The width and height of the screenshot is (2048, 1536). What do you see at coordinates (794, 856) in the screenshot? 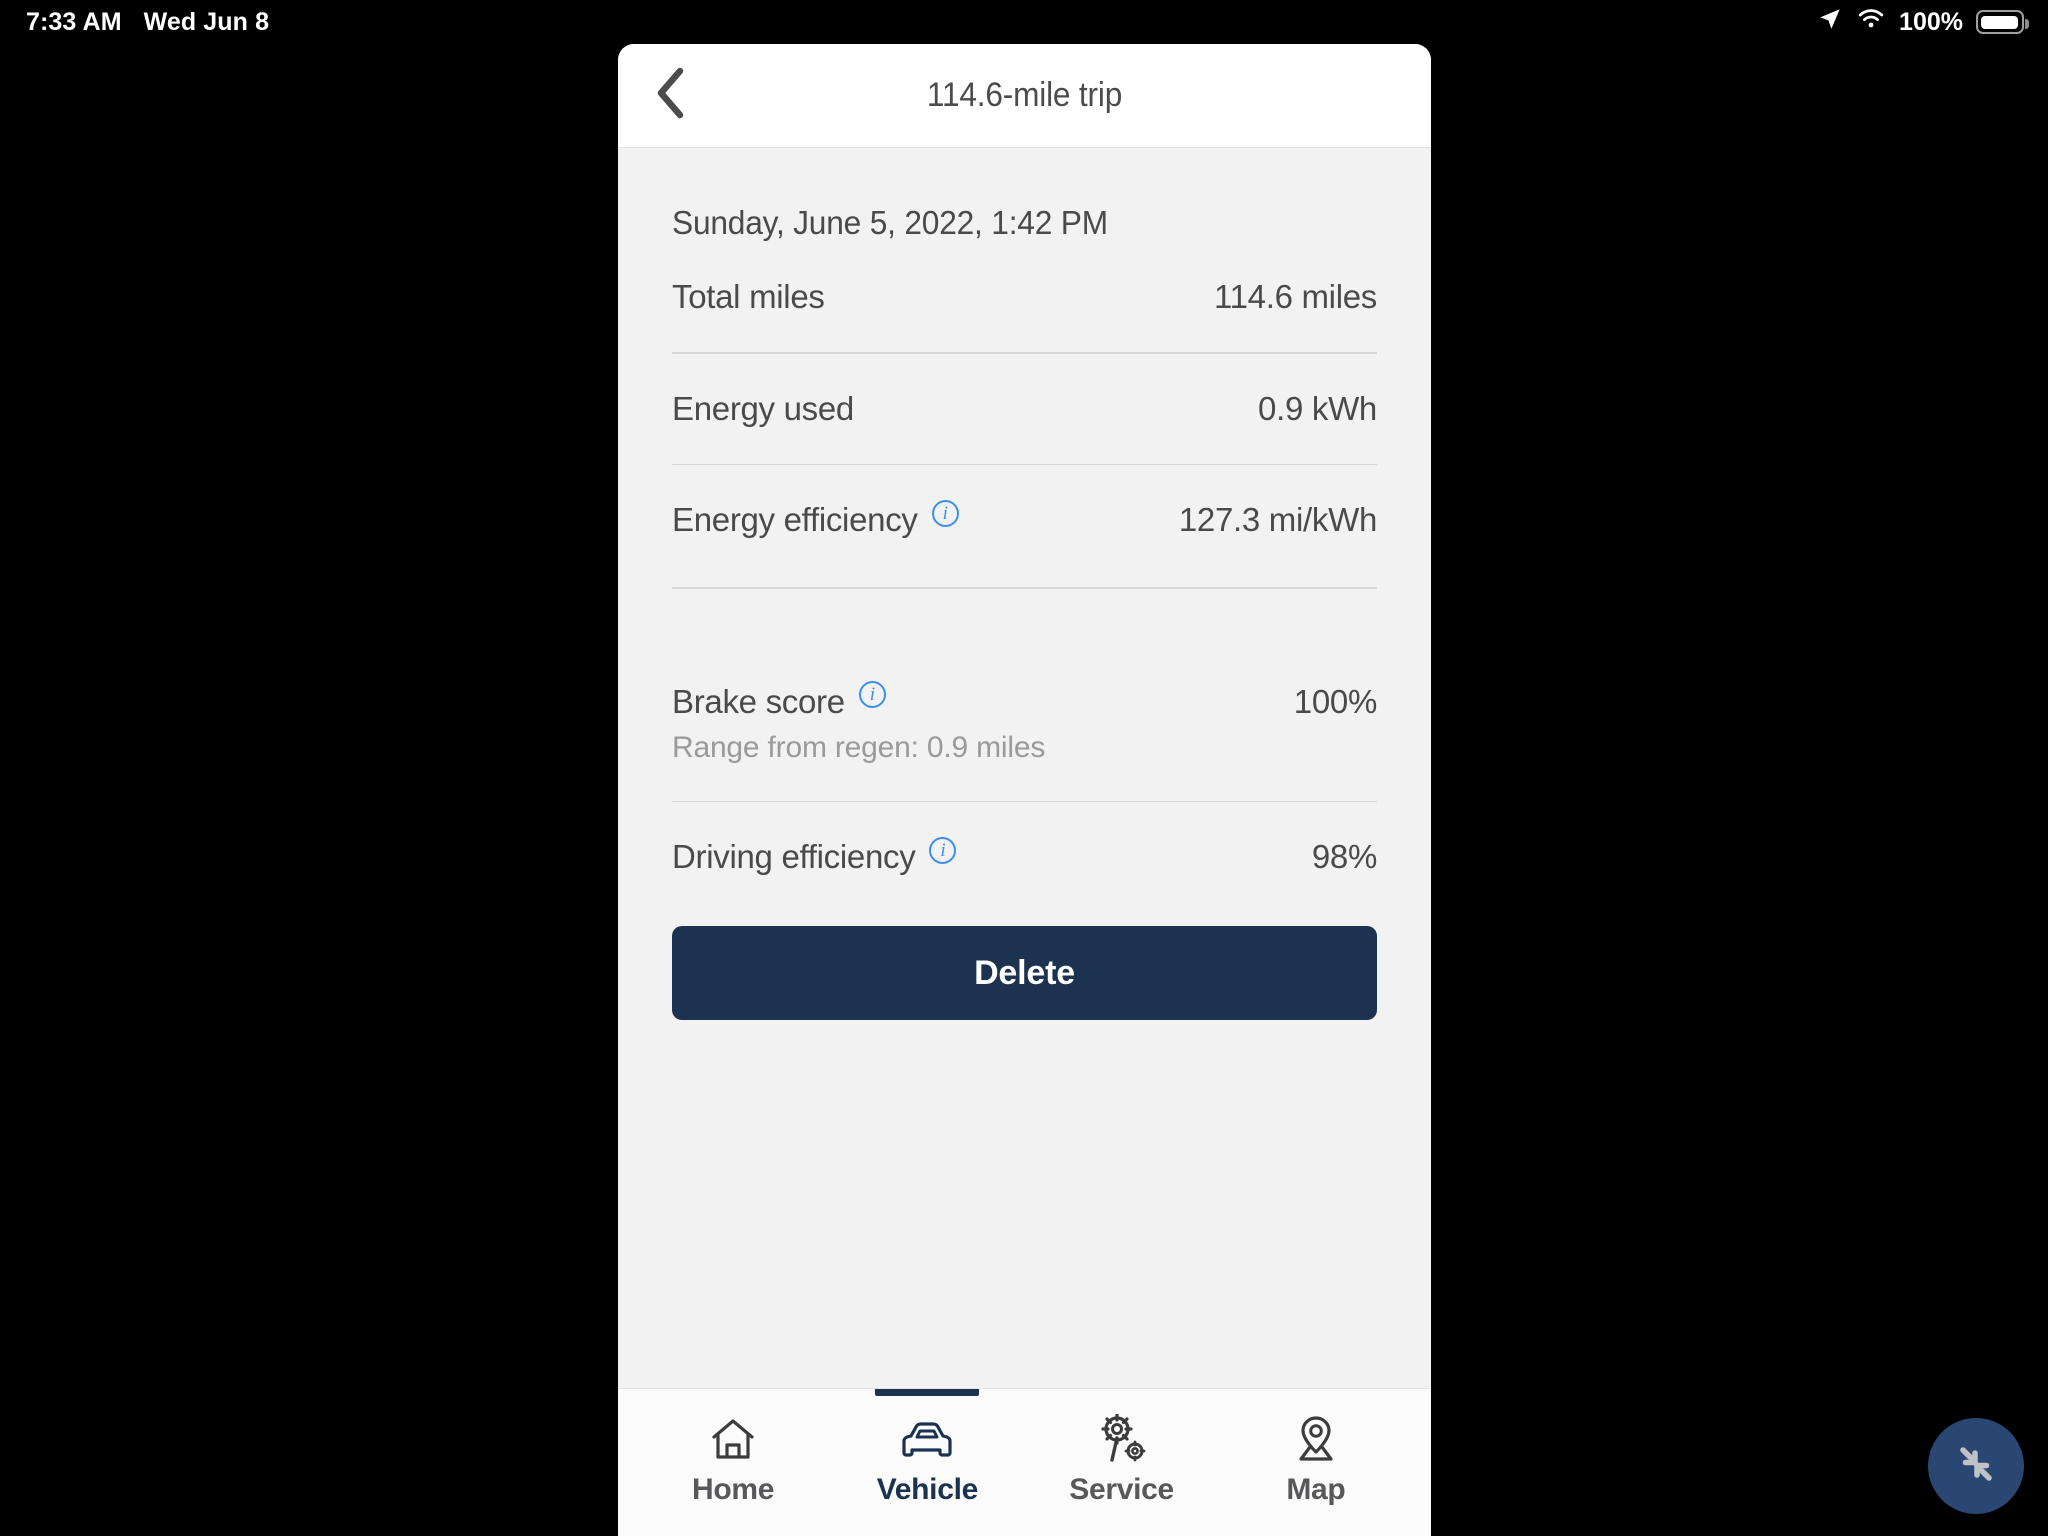
I see `detail-label-driving-efficiency: Driving efficiency` at bounding box center [794, 856].